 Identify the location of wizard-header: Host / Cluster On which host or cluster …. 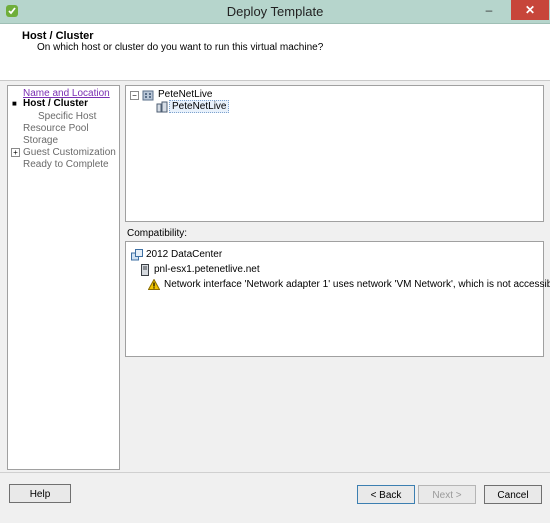
(275, 52).